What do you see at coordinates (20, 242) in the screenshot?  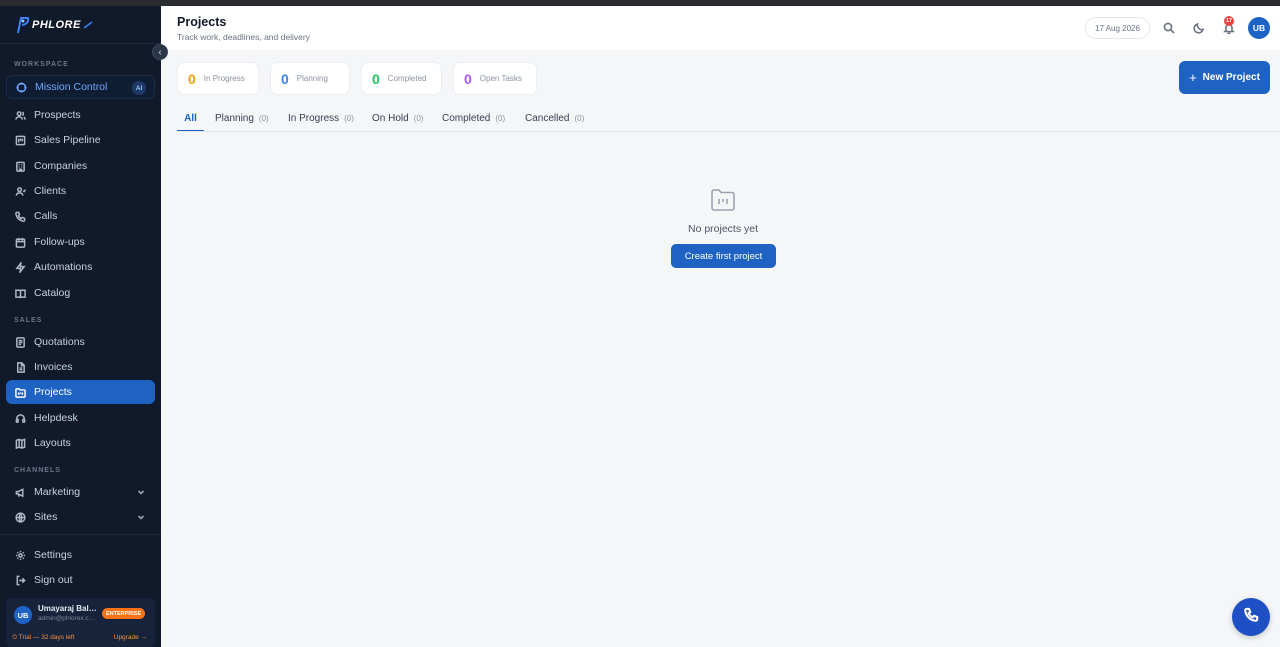 I see `calendar-icon` at bounding box center [20, 242].